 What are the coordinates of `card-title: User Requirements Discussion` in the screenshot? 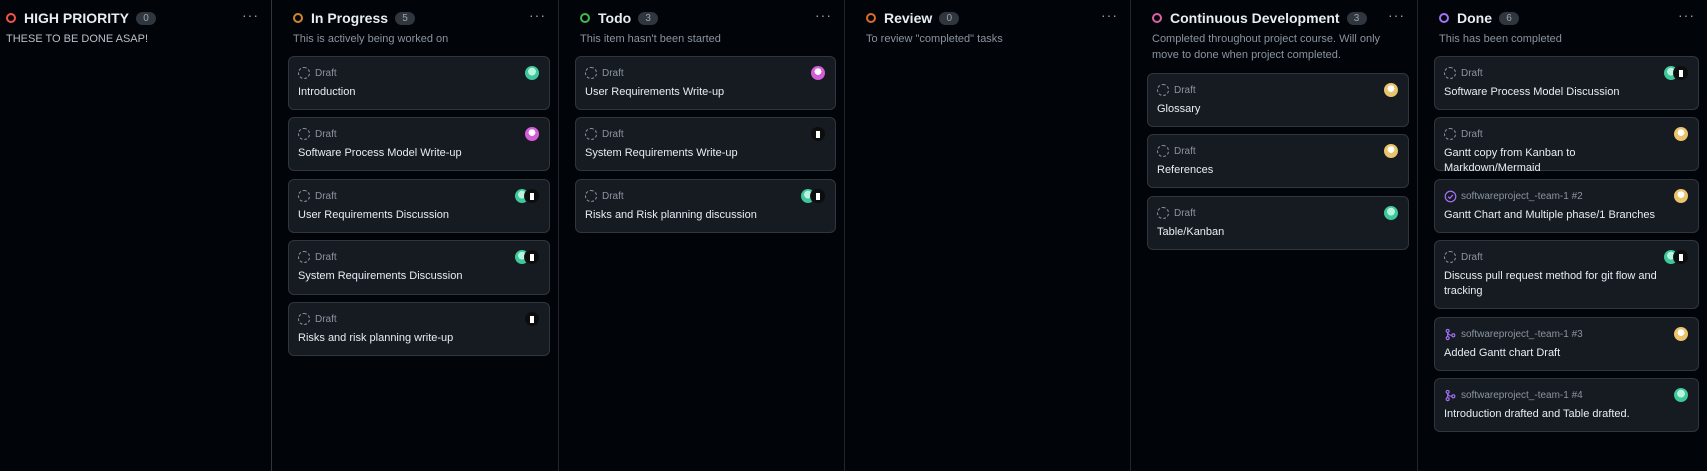 It's located at (373, 215).